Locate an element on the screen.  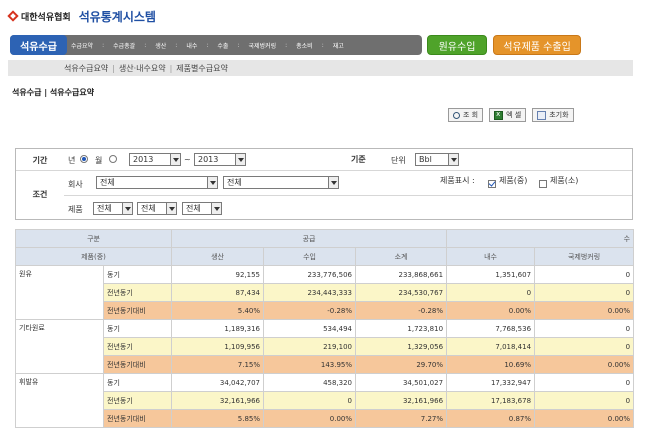
cell-subtotal: 32,161,966 is located at coordinates (401, 400).